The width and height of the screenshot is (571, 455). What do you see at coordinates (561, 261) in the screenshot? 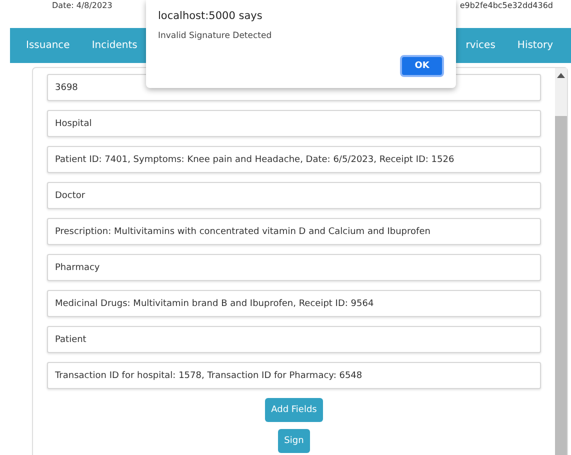
I see `scrollbar` at bounding box center [561, 261].